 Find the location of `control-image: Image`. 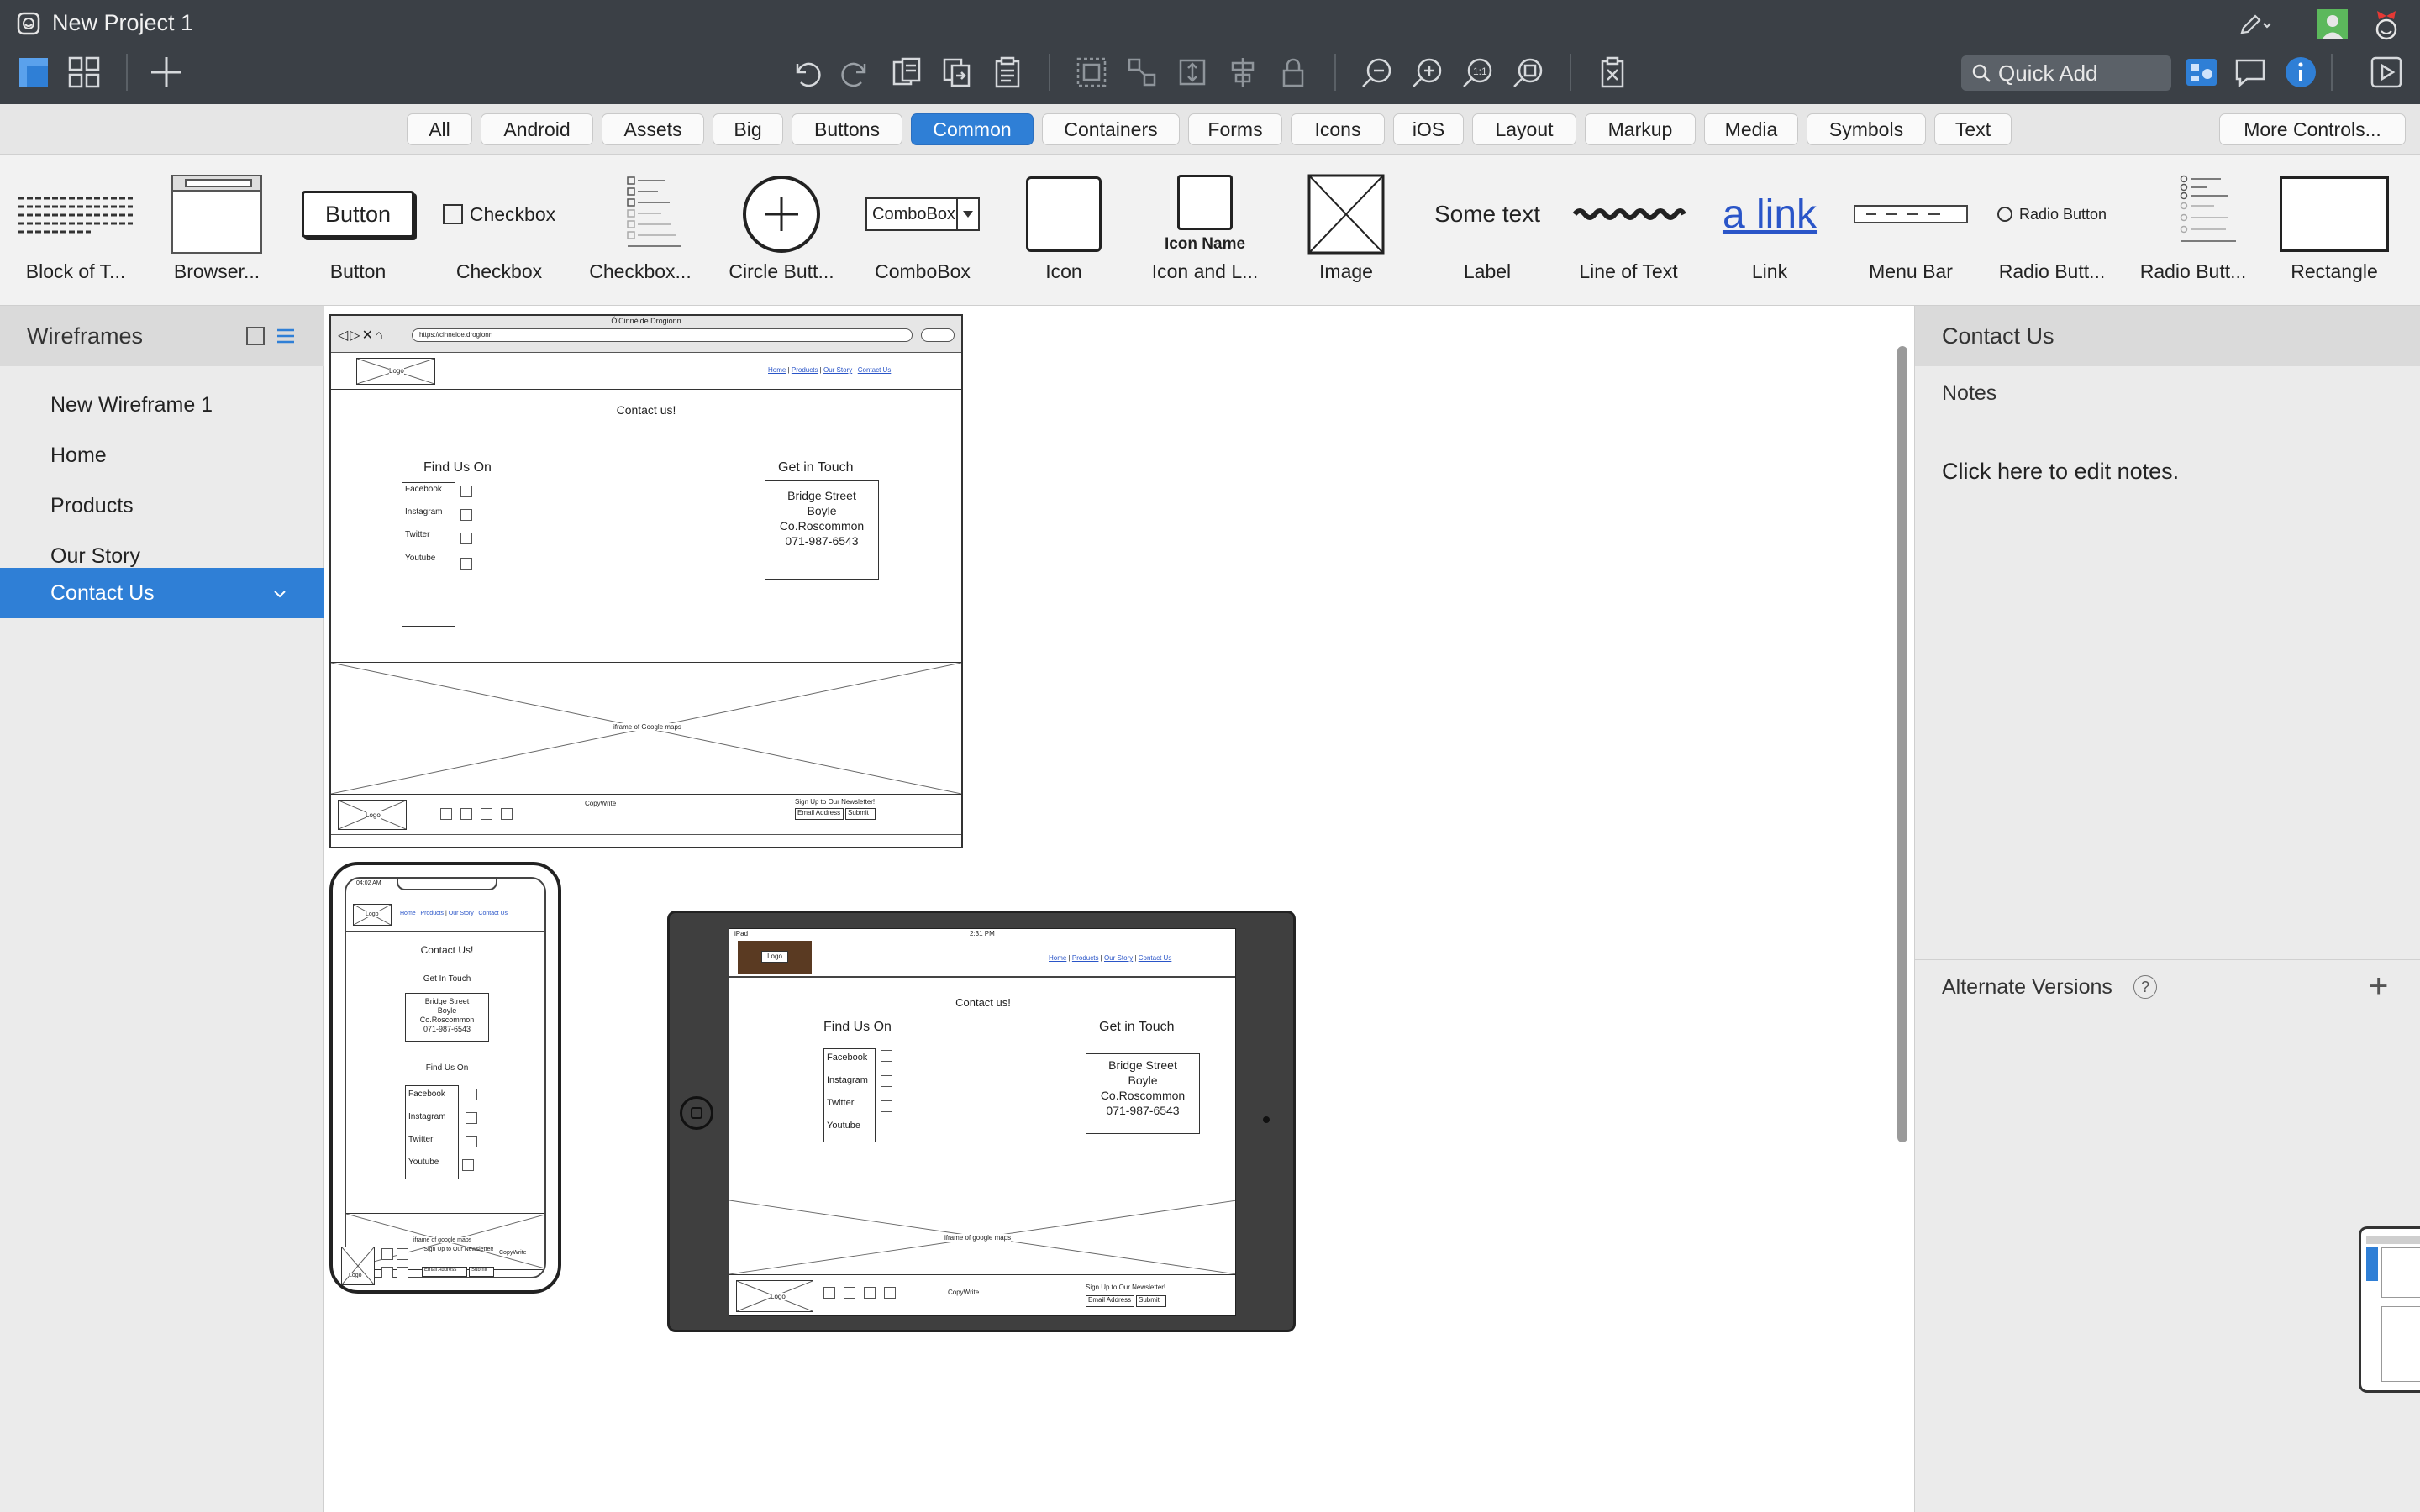

control-image: Image is located at coordinates (1346, 230).